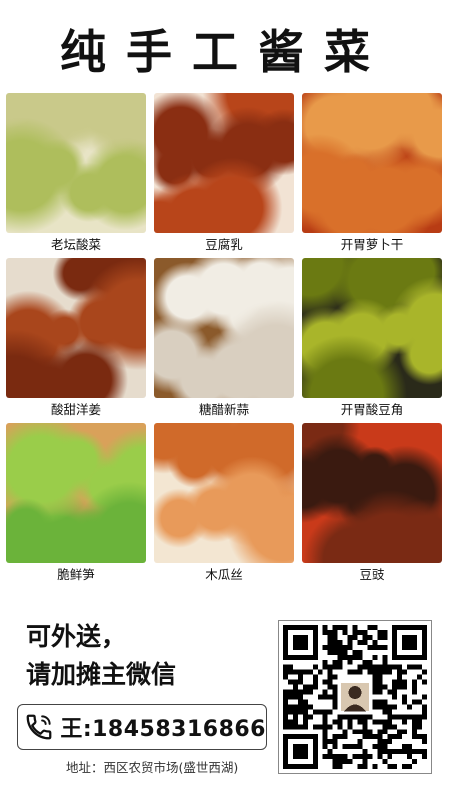 The height and width of the screenshot is (800, 450). I want to click on product-item: 开胃萝卜干, so click(372, 174).